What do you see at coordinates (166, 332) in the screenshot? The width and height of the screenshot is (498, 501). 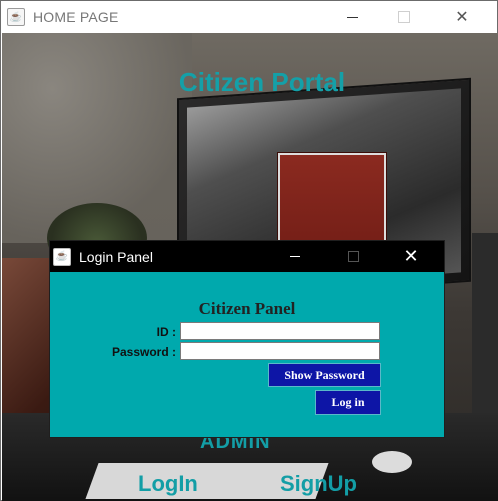 I see `id-label: ID :` at bounding box center [166, 332].